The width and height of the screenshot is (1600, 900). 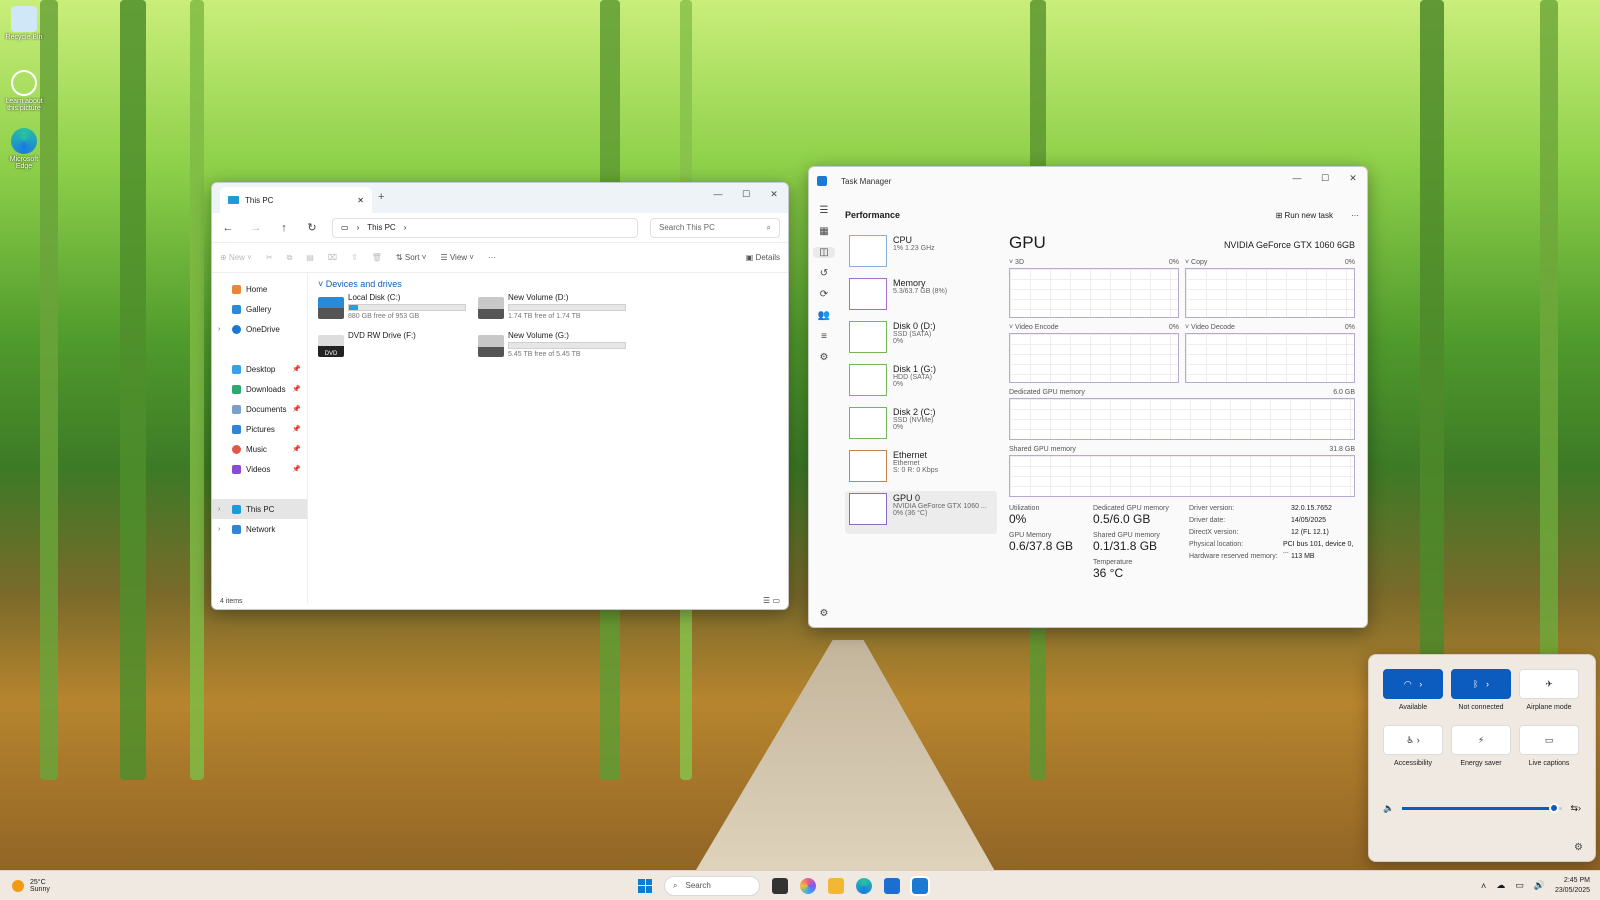 What do you see at coordinates (1482, 808) in the screenshot?
I see `volume-slider` at bounding box center [1482, 808].